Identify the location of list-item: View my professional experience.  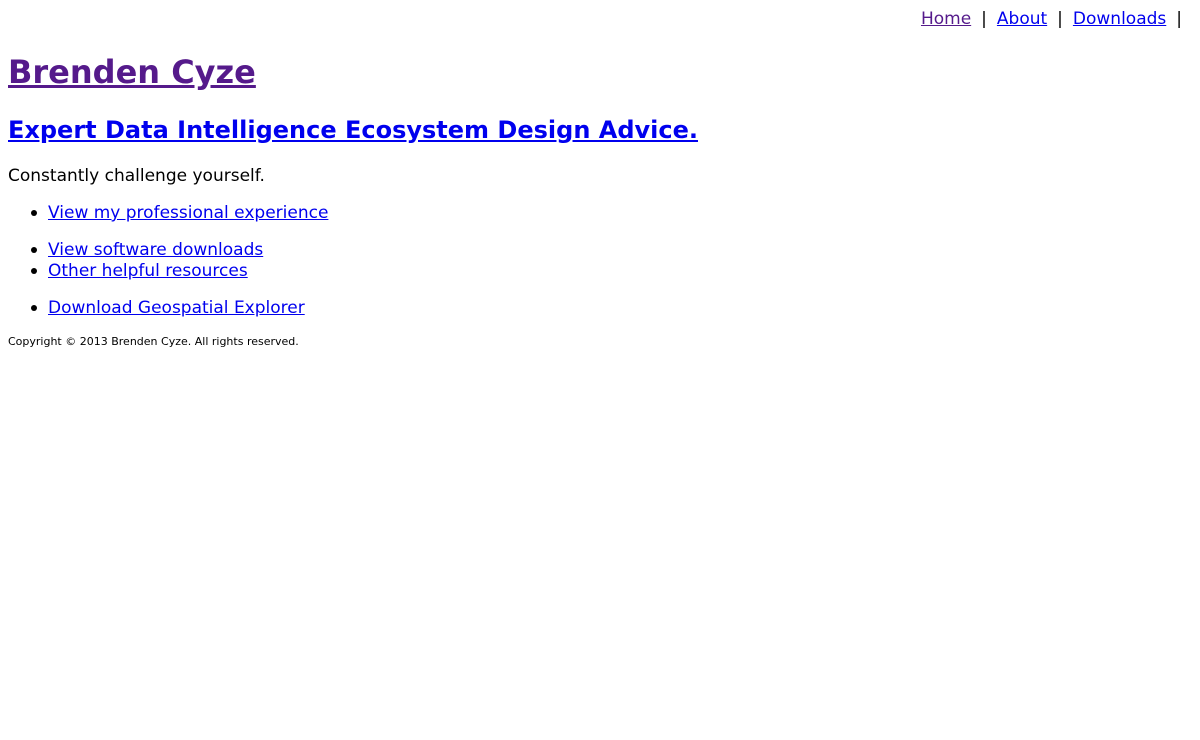
(168, 213).